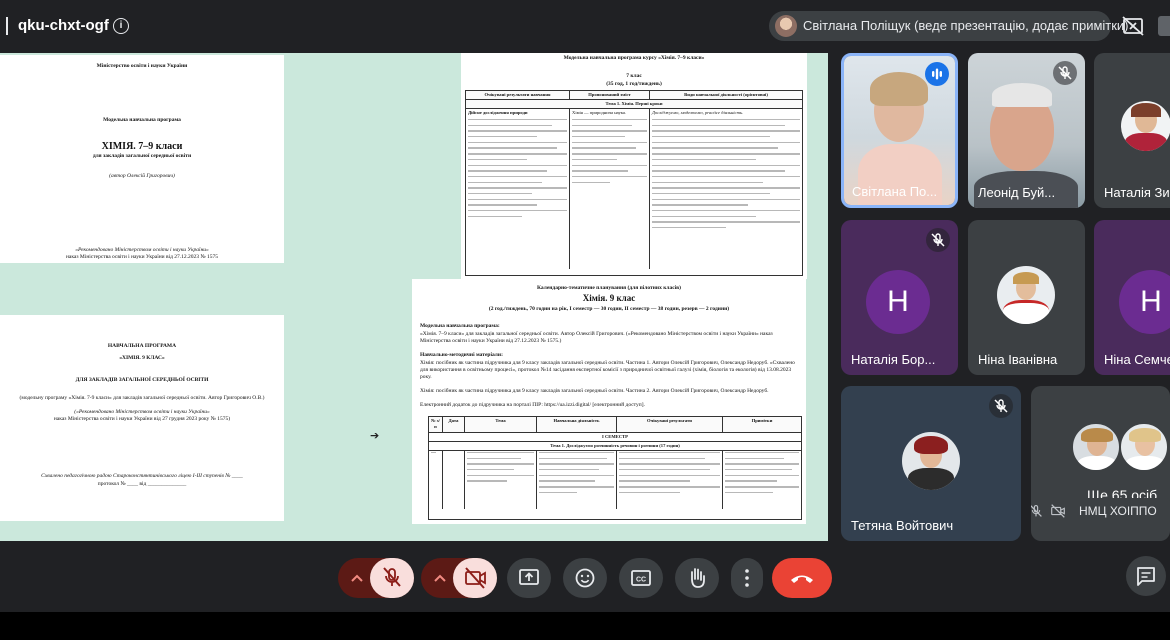 Image resolution: width=1170 pixels, height=640 pixels. Describe the element at coordinates (1164, 26) in the screenshot. I see `overflow-icon` at that location.